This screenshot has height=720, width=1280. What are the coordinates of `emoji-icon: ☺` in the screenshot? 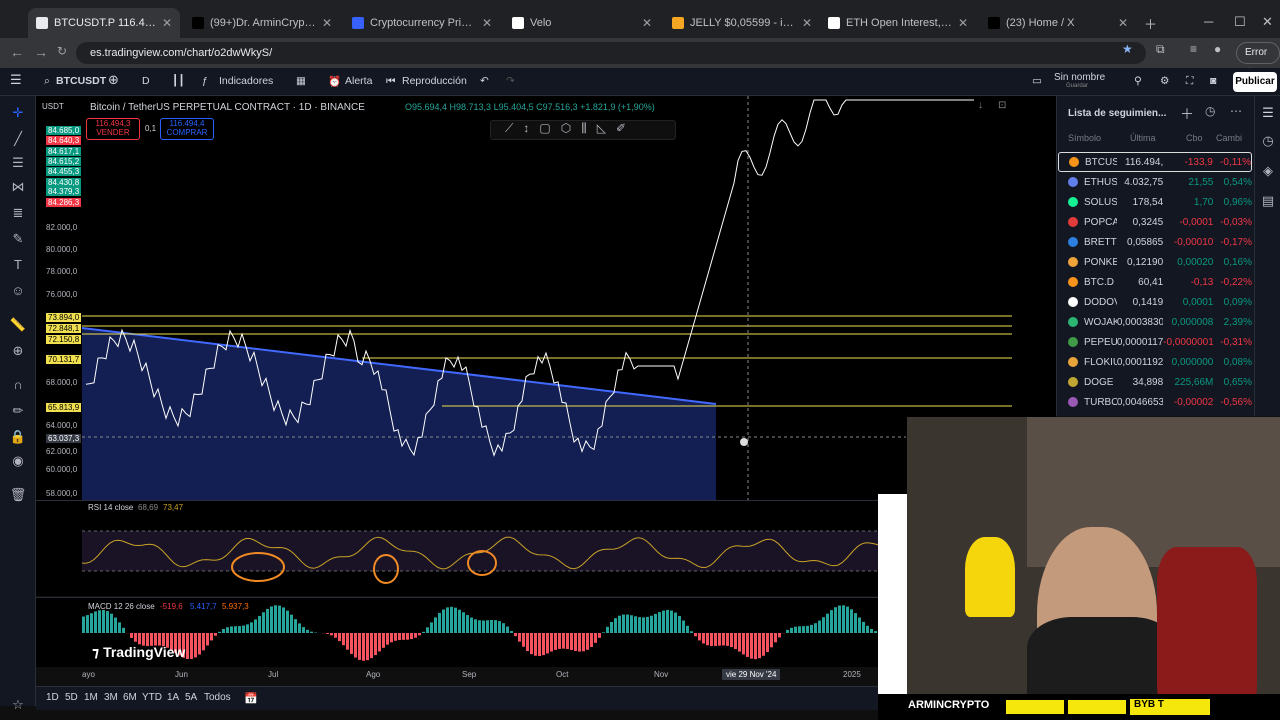 It's located at (18, 291).